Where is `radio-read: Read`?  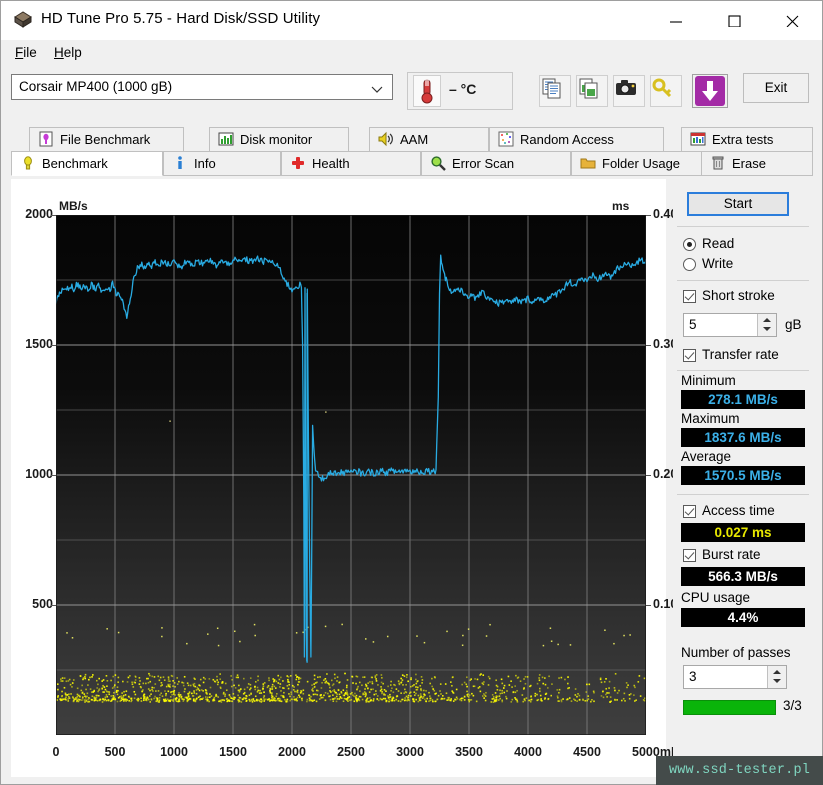 radio-read: Read is located at coordinates (748, 245).